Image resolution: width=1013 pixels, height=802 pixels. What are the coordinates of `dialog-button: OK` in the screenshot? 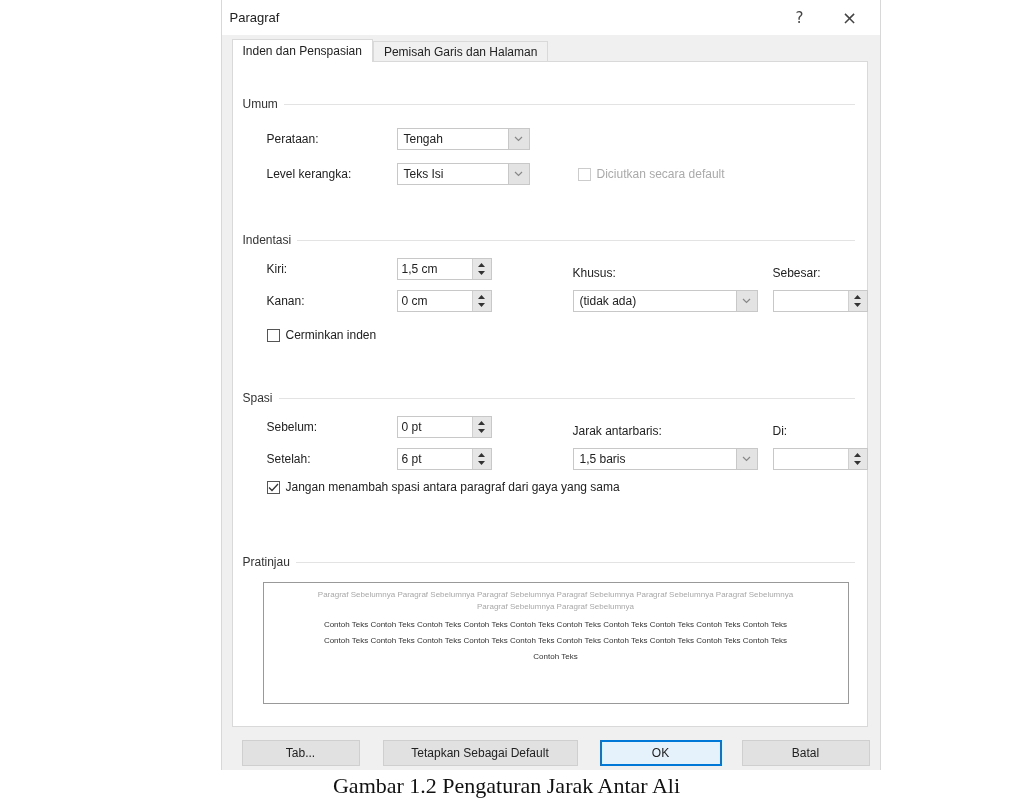 It's located at (660, 753).